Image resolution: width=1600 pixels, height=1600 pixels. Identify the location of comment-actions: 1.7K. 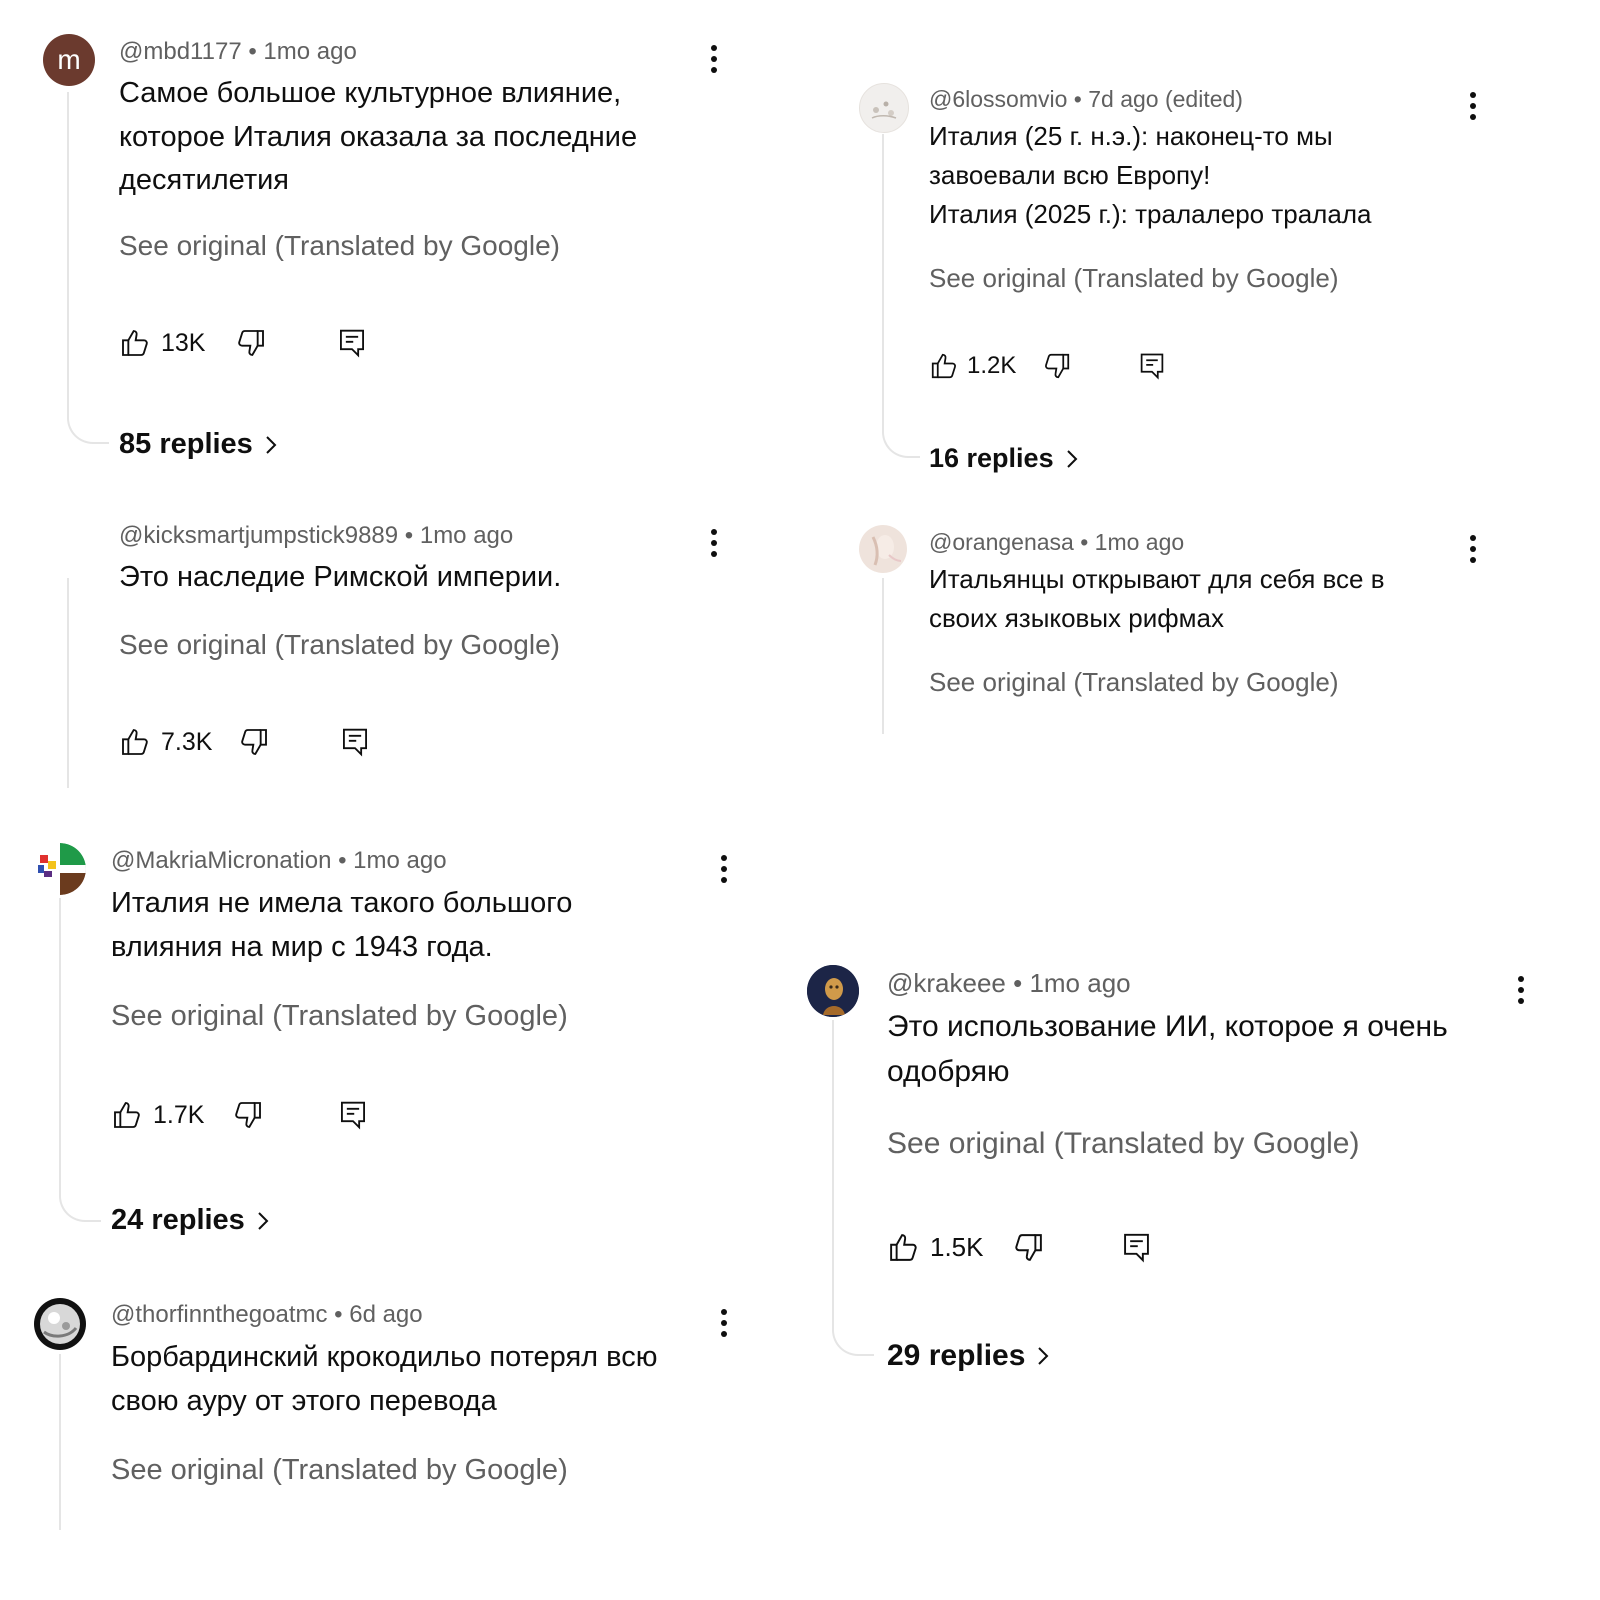
(239, 1115).